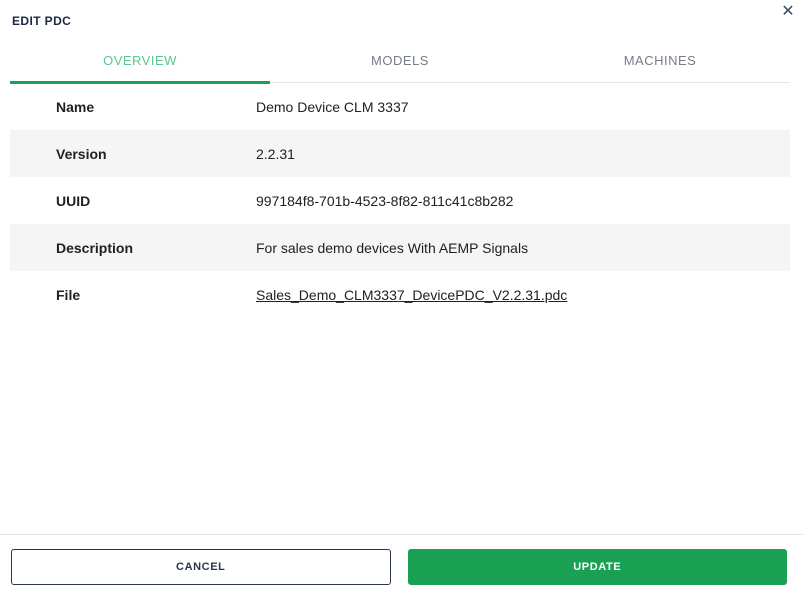 The height and width of the screenshot is (602, 804). I want to click on field-label: Version, so click(81, 153).